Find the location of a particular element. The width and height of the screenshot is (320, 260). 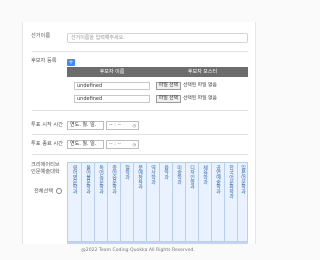

department-option: 음악과 is located at coordinates (165, 202).